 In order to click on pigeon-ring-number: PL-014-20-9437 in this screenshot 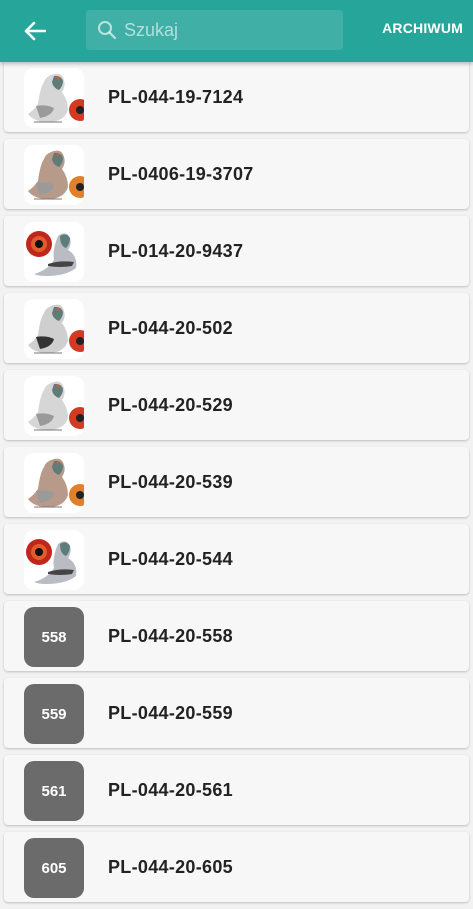, I will do `click(176, 251)`.